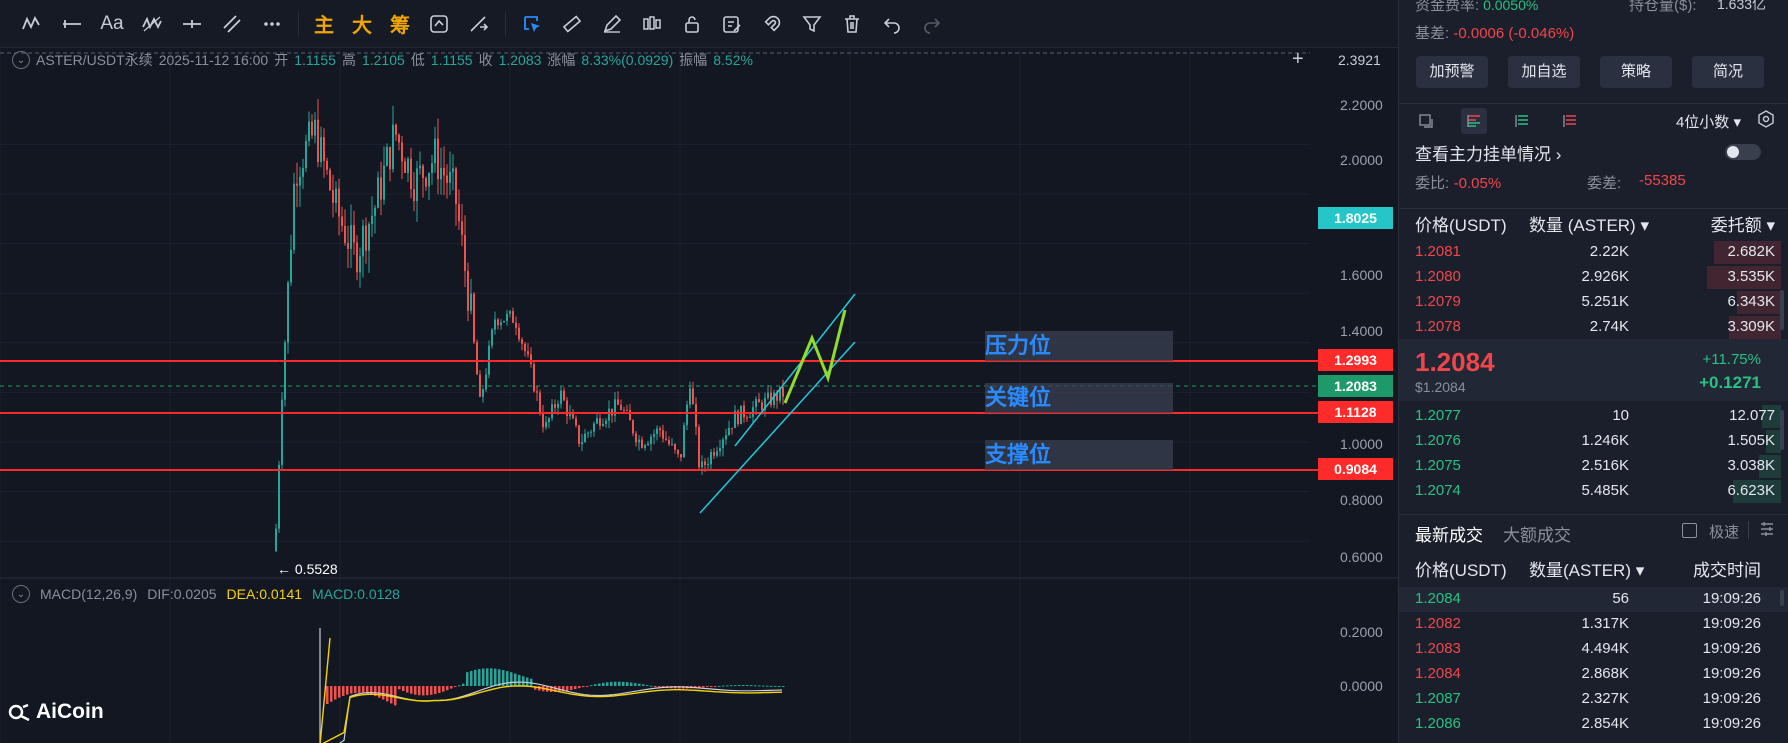 The width and height of the screenshot is (1788, 743). What do you see at coordinates (1782, 310) in the screenshot?
I see `orderbook-scrollbar` at bounding box center [1782, 310].